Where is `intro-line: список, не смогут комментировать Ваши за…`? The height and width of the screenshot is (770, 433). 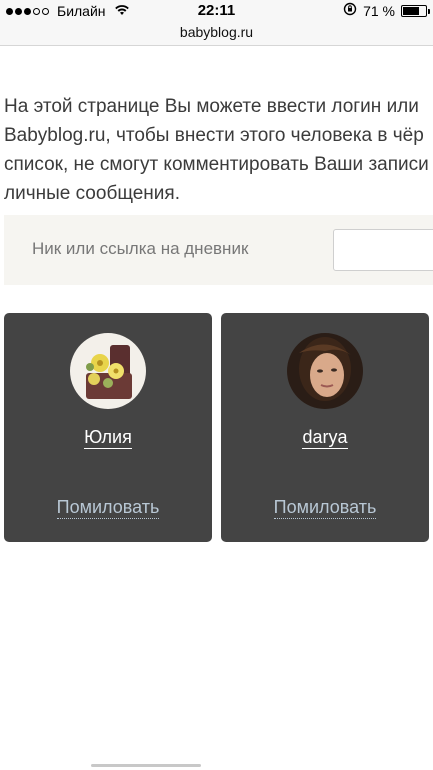 intro-line: список, не смогут комментировать Ваши за… is located at coordinates (216, 164).